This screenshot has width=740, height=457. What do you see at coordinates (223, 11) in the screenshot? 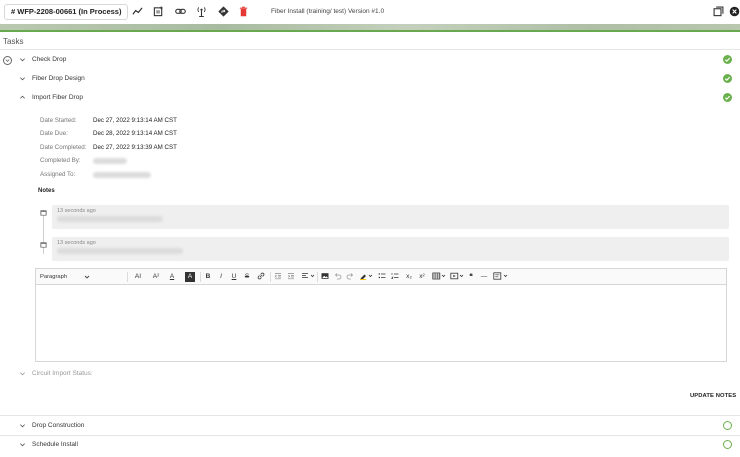
I see `directions-icon` at bounding box center [223, 11].